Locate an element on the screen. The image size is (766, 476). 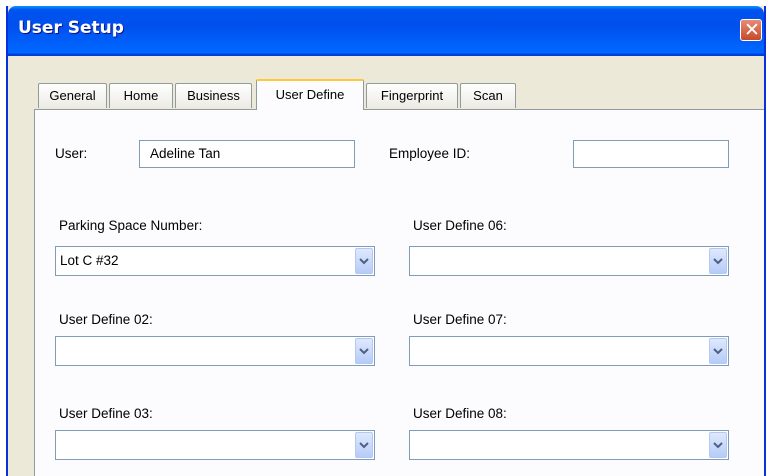
tab-business: Business is located at coordinates (213, 95).